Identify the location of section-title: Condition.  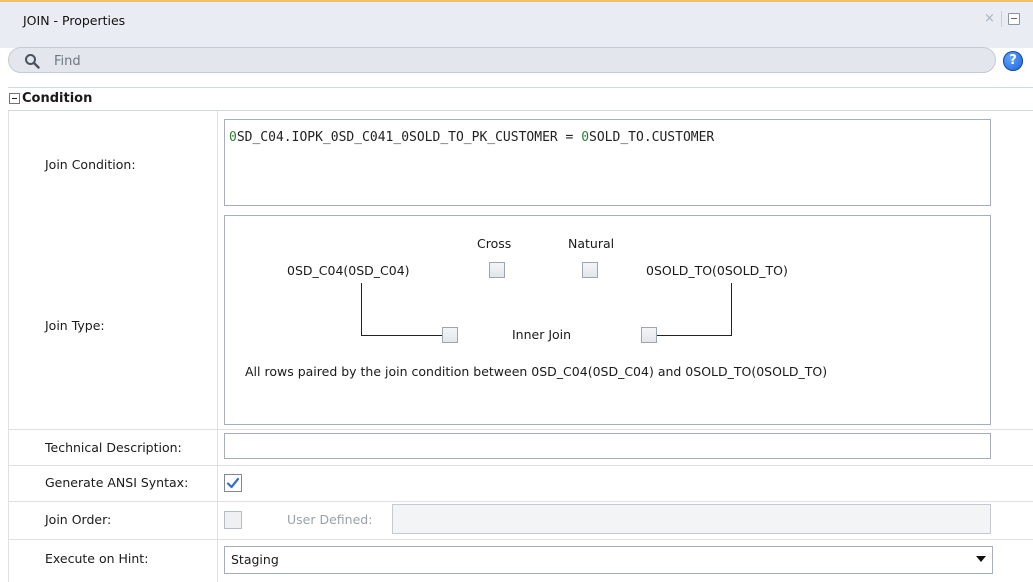
(57, 98).